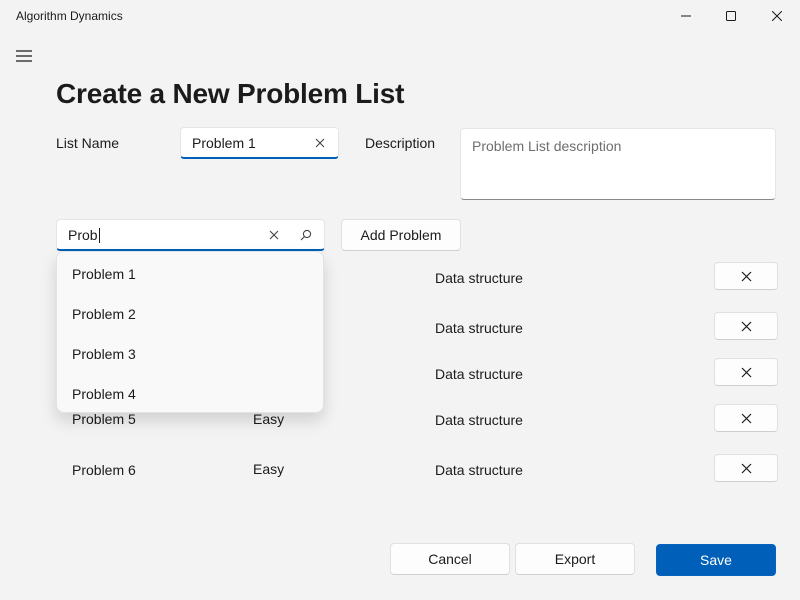  I want to click on minimize-icon, so click(686, 16).